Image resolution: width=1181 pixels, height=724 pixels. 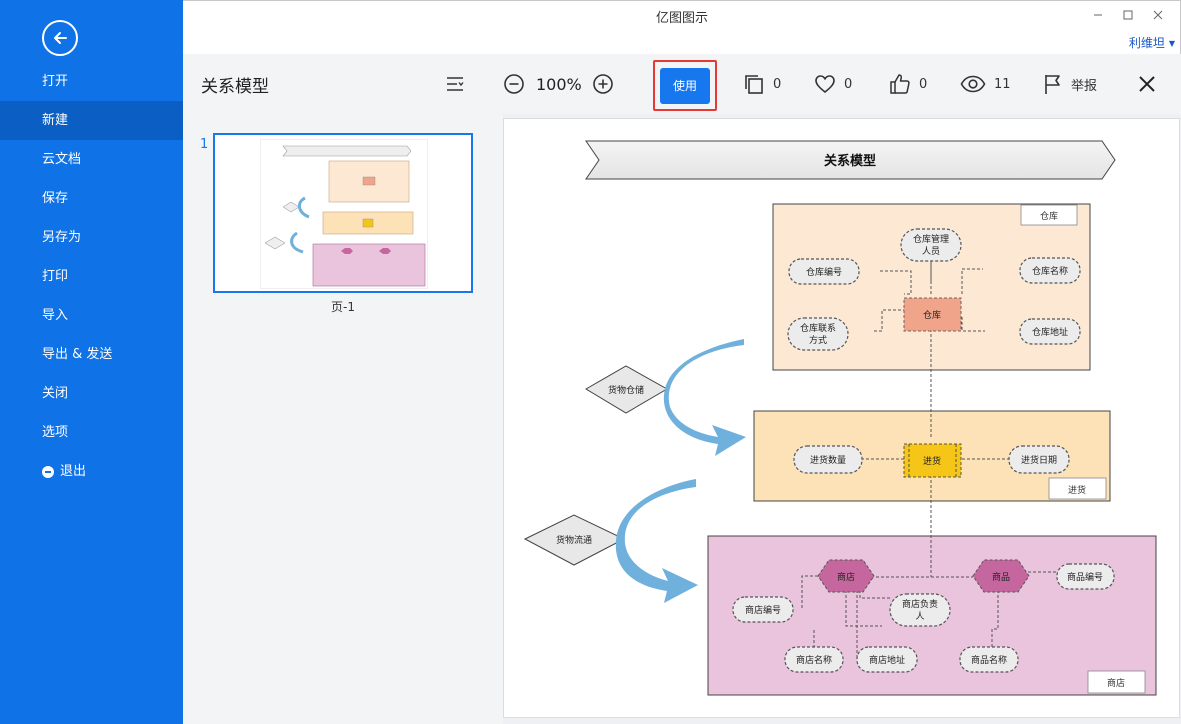 What do you see at coordinates (763, 610) in the screenshot?
I see `node-shop-id-label: 商店编号` at bounding box center [763, 610].